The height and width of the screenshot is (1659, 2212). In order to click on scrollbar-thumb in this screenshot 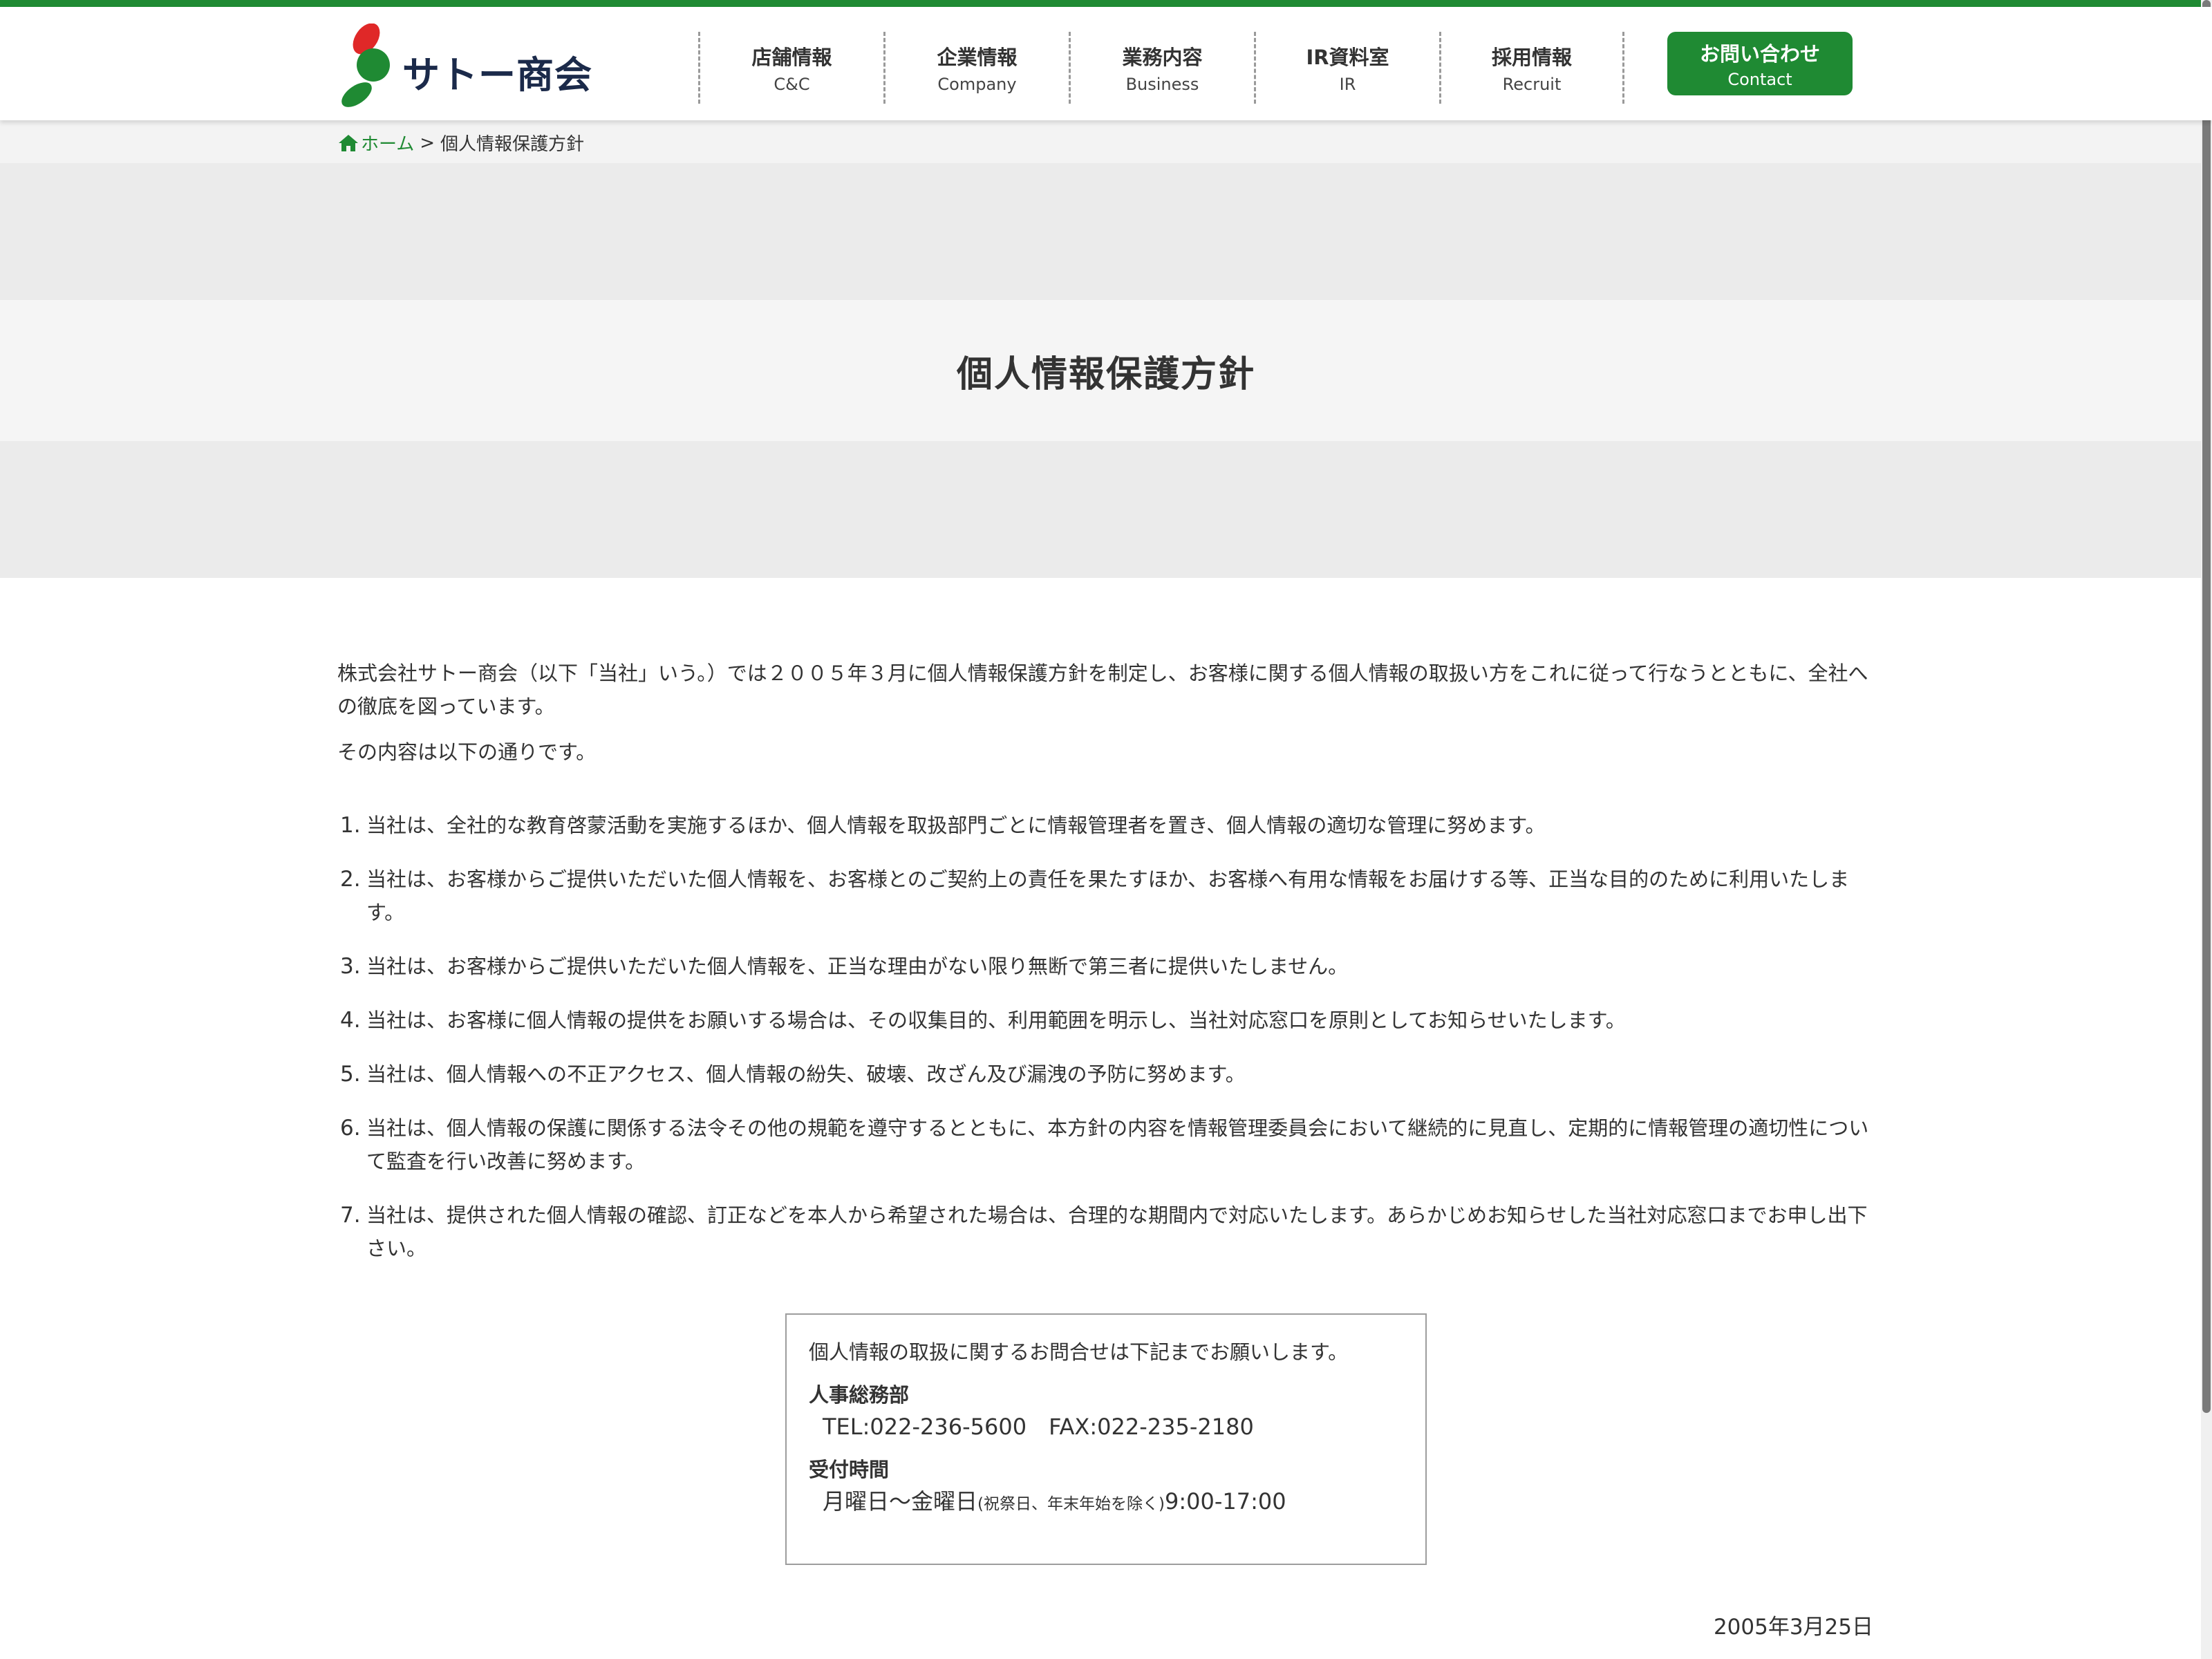, I will do `click(2206, 706)`.